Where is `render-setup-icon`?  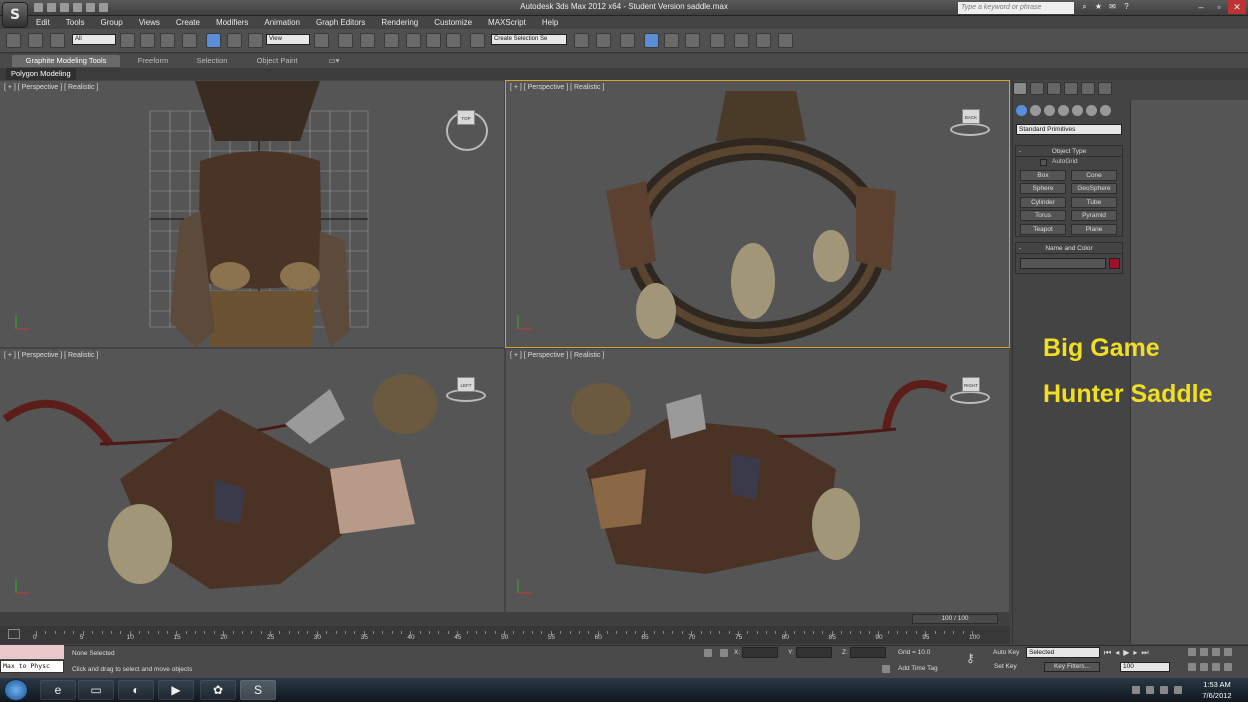 render-setup-icon is located at coordinates (741, 40).